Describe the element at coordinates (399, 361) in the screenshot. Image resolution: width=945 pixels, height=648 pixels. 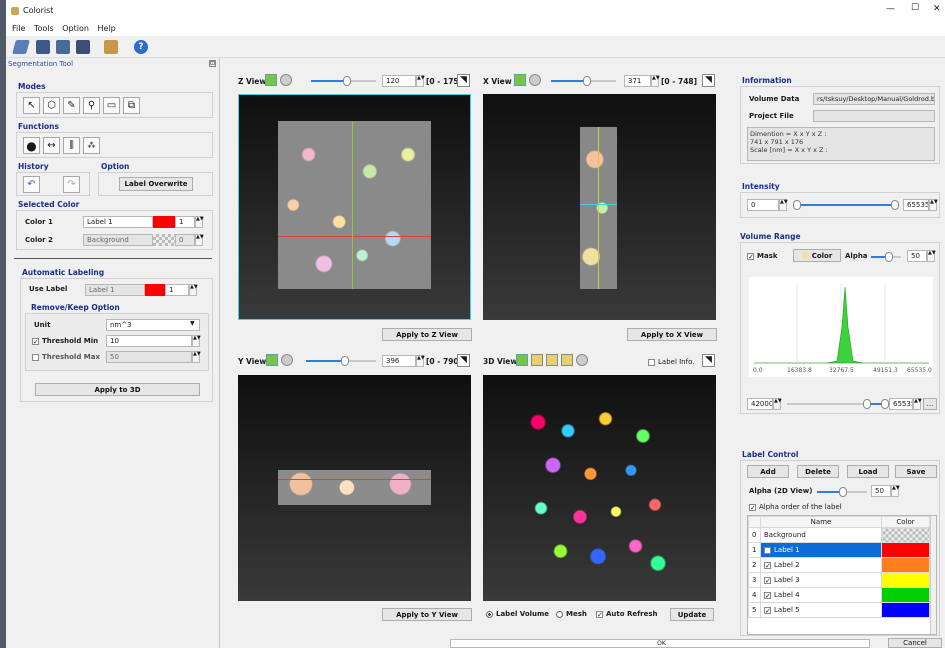
I see `y-value-field: 396` at that location.